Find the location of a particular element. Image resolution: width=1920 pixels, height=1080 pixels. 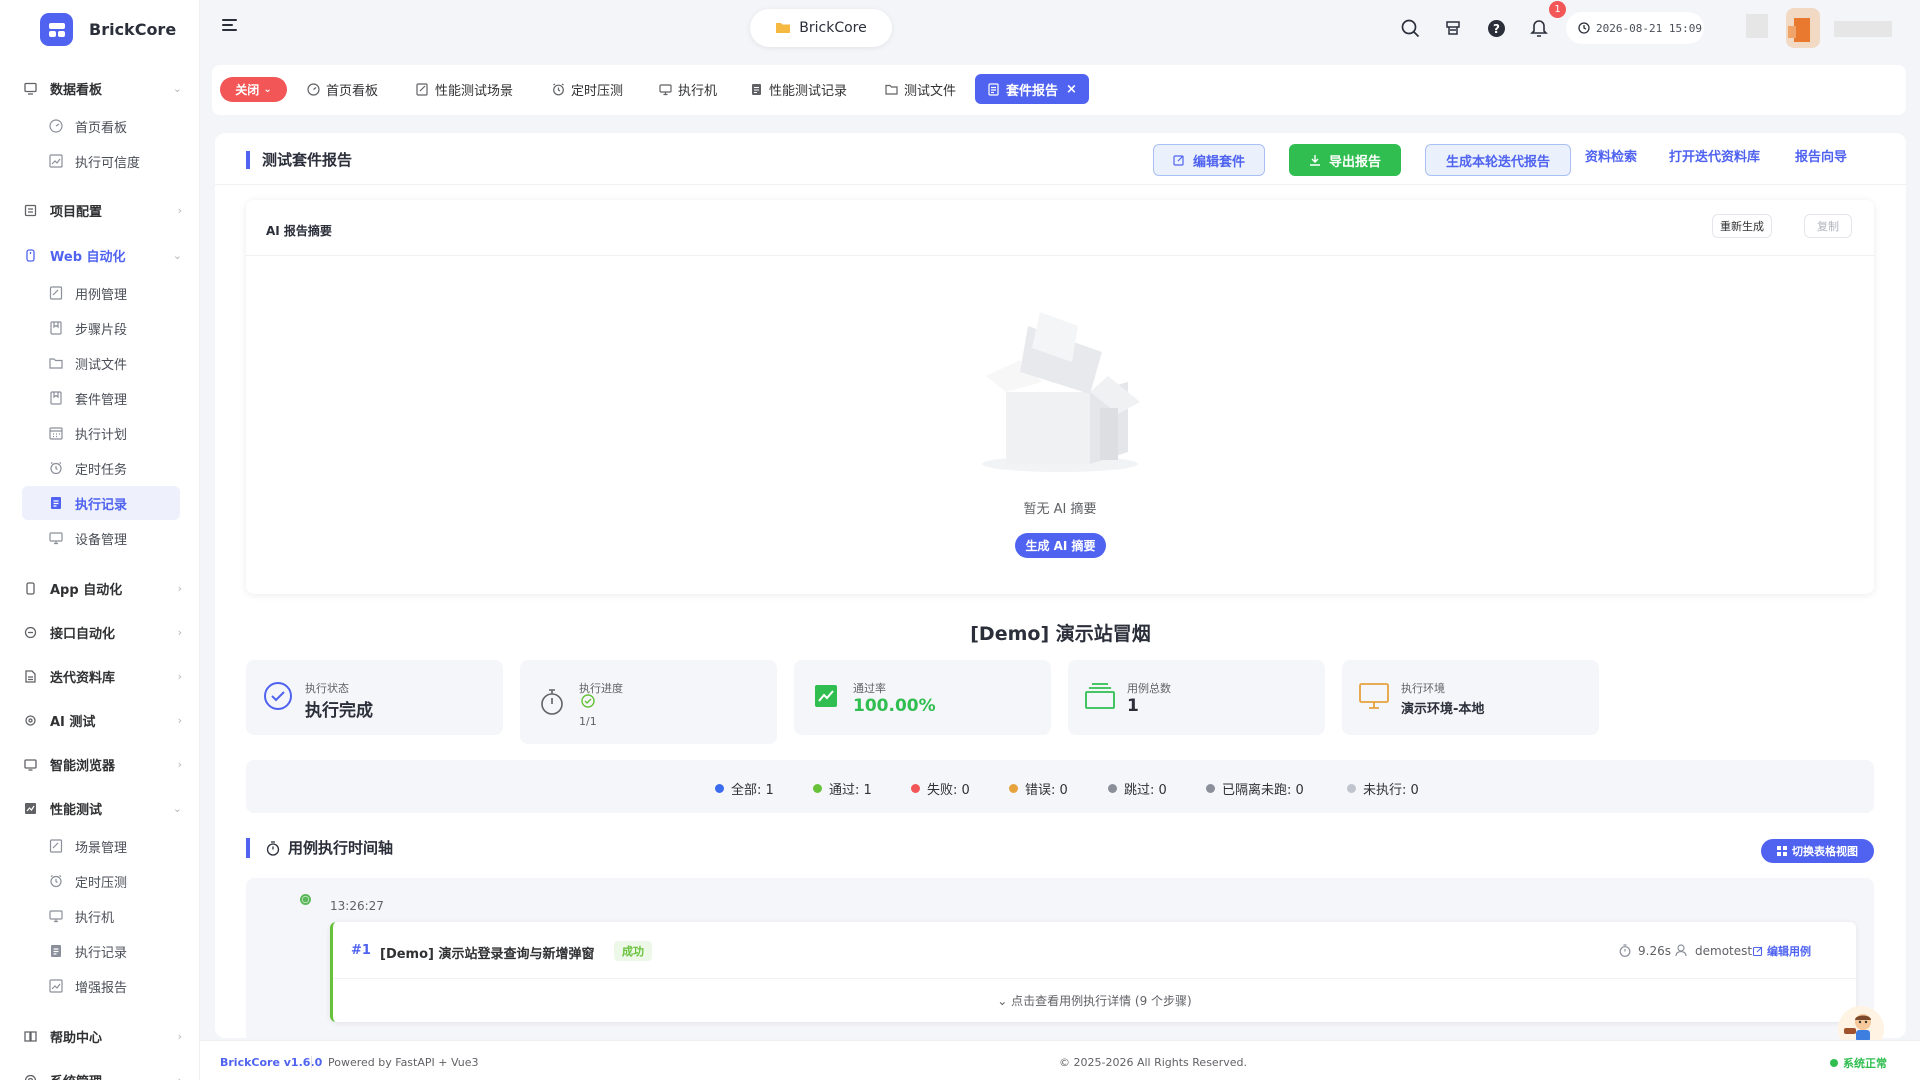

divider is located at coordinates (1060, 184).